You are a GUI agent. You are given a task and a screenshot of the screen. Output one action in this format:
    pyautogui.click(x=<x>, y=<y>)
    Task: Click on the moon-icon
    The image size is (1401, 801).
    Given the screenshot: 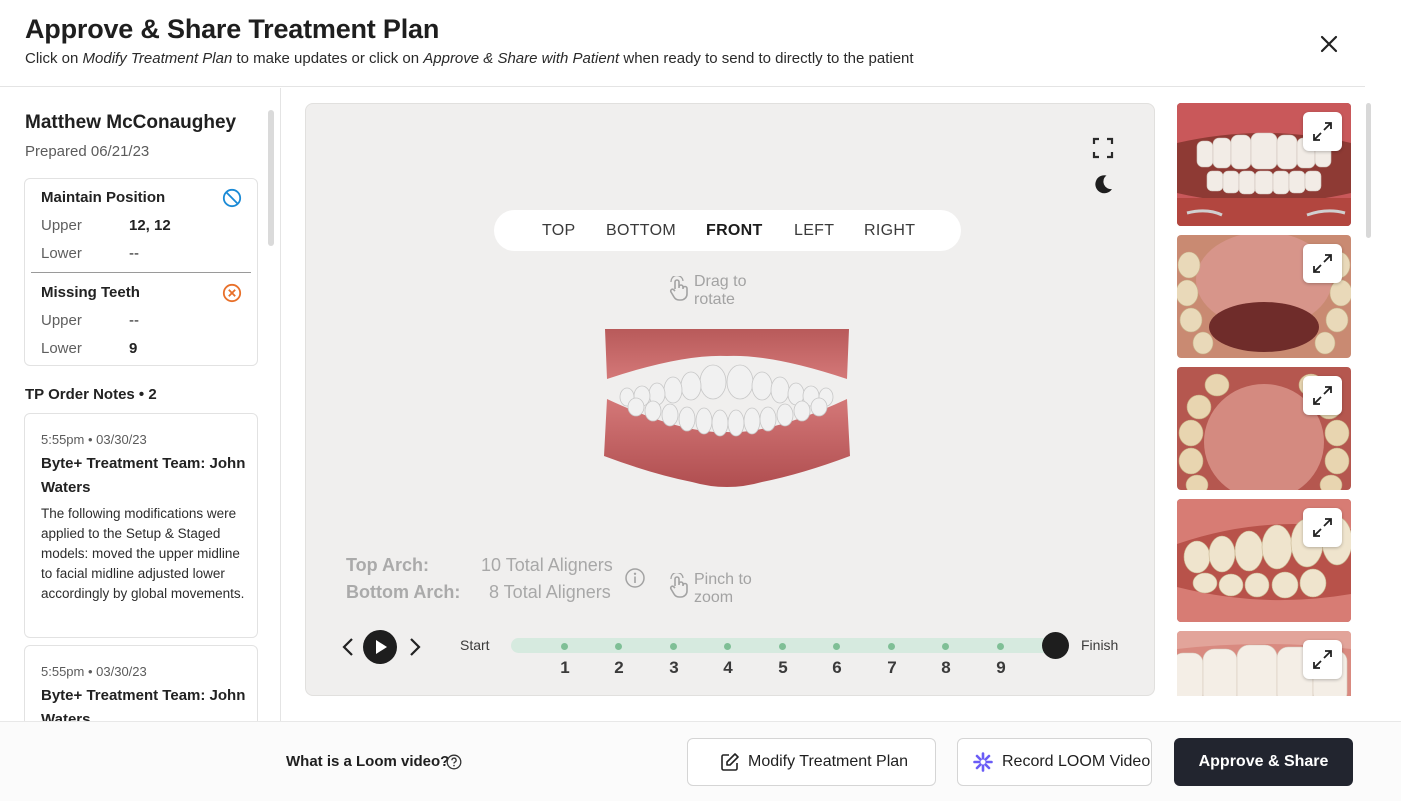 What is the action you would take?
    pyautogui.click(x=1103, y=184)
    